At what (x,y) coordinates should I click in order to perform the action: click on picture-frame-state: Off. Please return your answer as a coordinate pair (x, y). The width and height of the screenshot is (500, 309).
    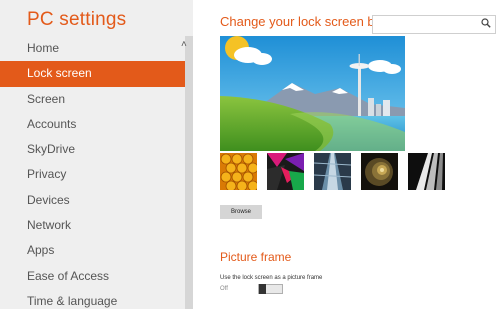
    Looking at the image, I should click on (224, 289).